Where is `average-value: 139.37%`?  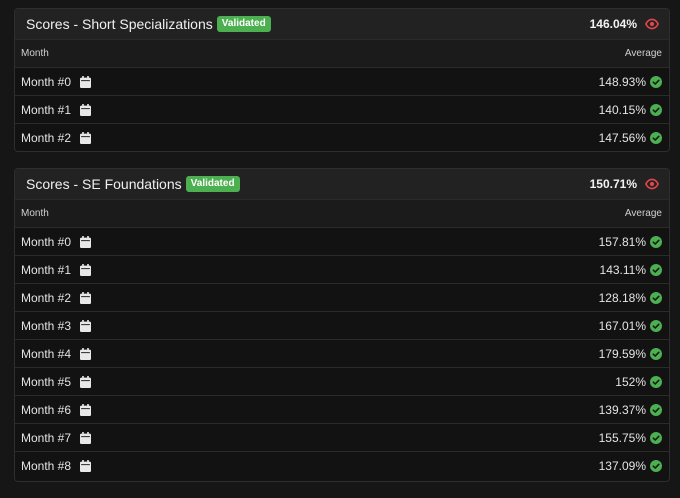 average-value: 139.37% is located at coordinates (622, 409).